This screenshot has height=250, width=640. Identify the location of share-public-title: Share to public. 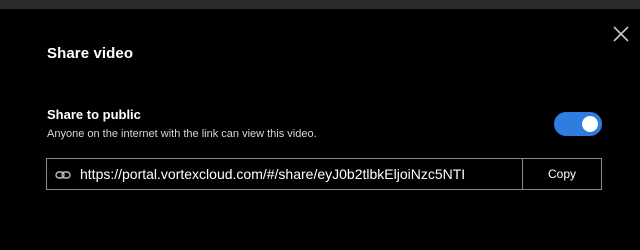
(94, 114).